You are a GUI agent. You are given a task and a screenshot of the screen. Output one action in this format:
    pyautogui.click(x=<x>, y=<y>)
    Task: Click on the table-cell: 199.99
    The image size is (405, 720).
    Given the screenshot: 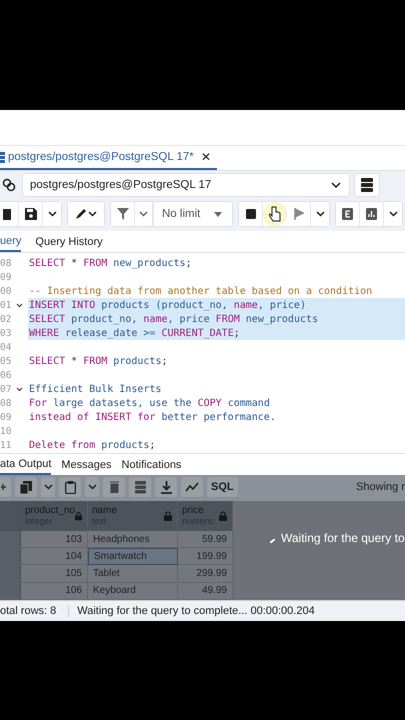 What is the action you would take?
    pyautogui.click(x=205, y=557)
    